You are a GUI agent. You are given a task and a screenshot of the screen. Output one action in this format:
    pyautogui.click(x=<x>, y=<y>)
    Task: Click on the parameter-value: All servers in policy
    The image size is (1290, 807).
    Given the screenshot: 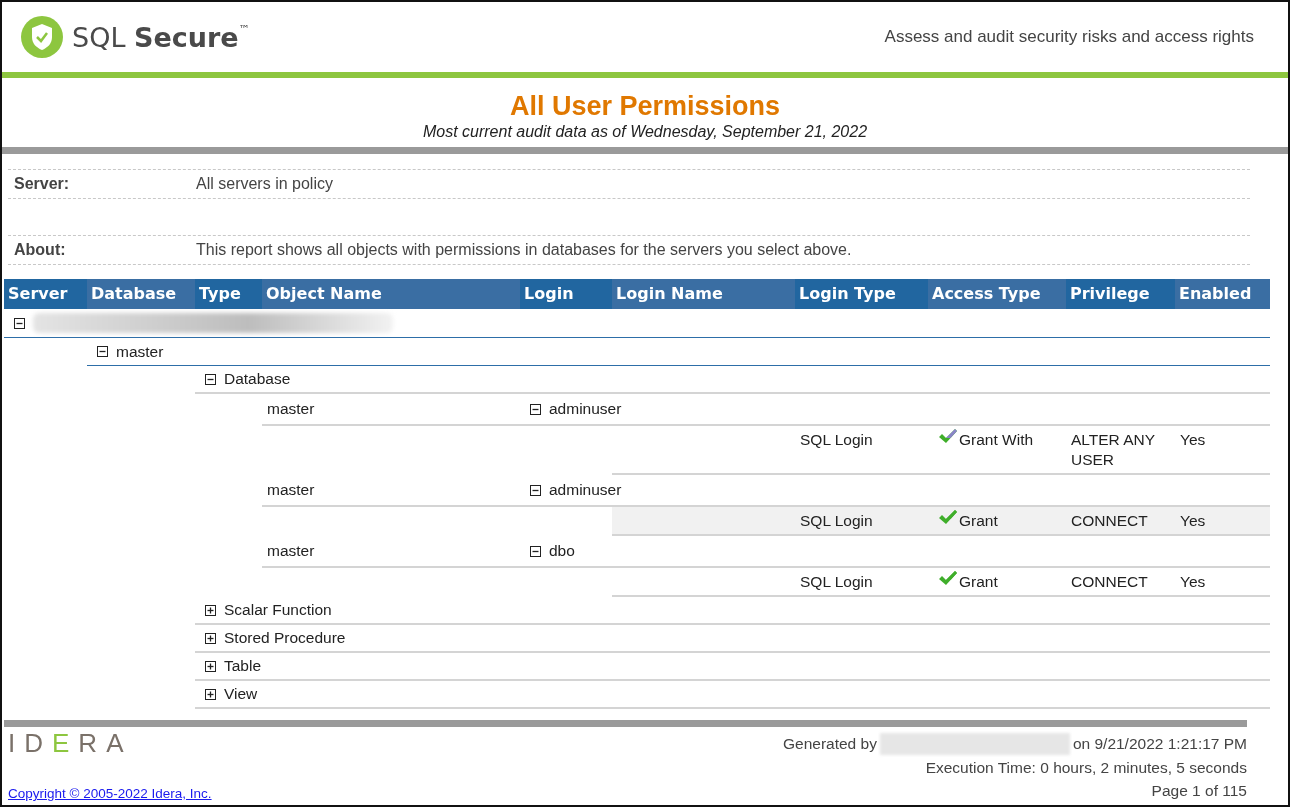 What is the action you would take?
    pyautogui.click(x=264, y=184)
    